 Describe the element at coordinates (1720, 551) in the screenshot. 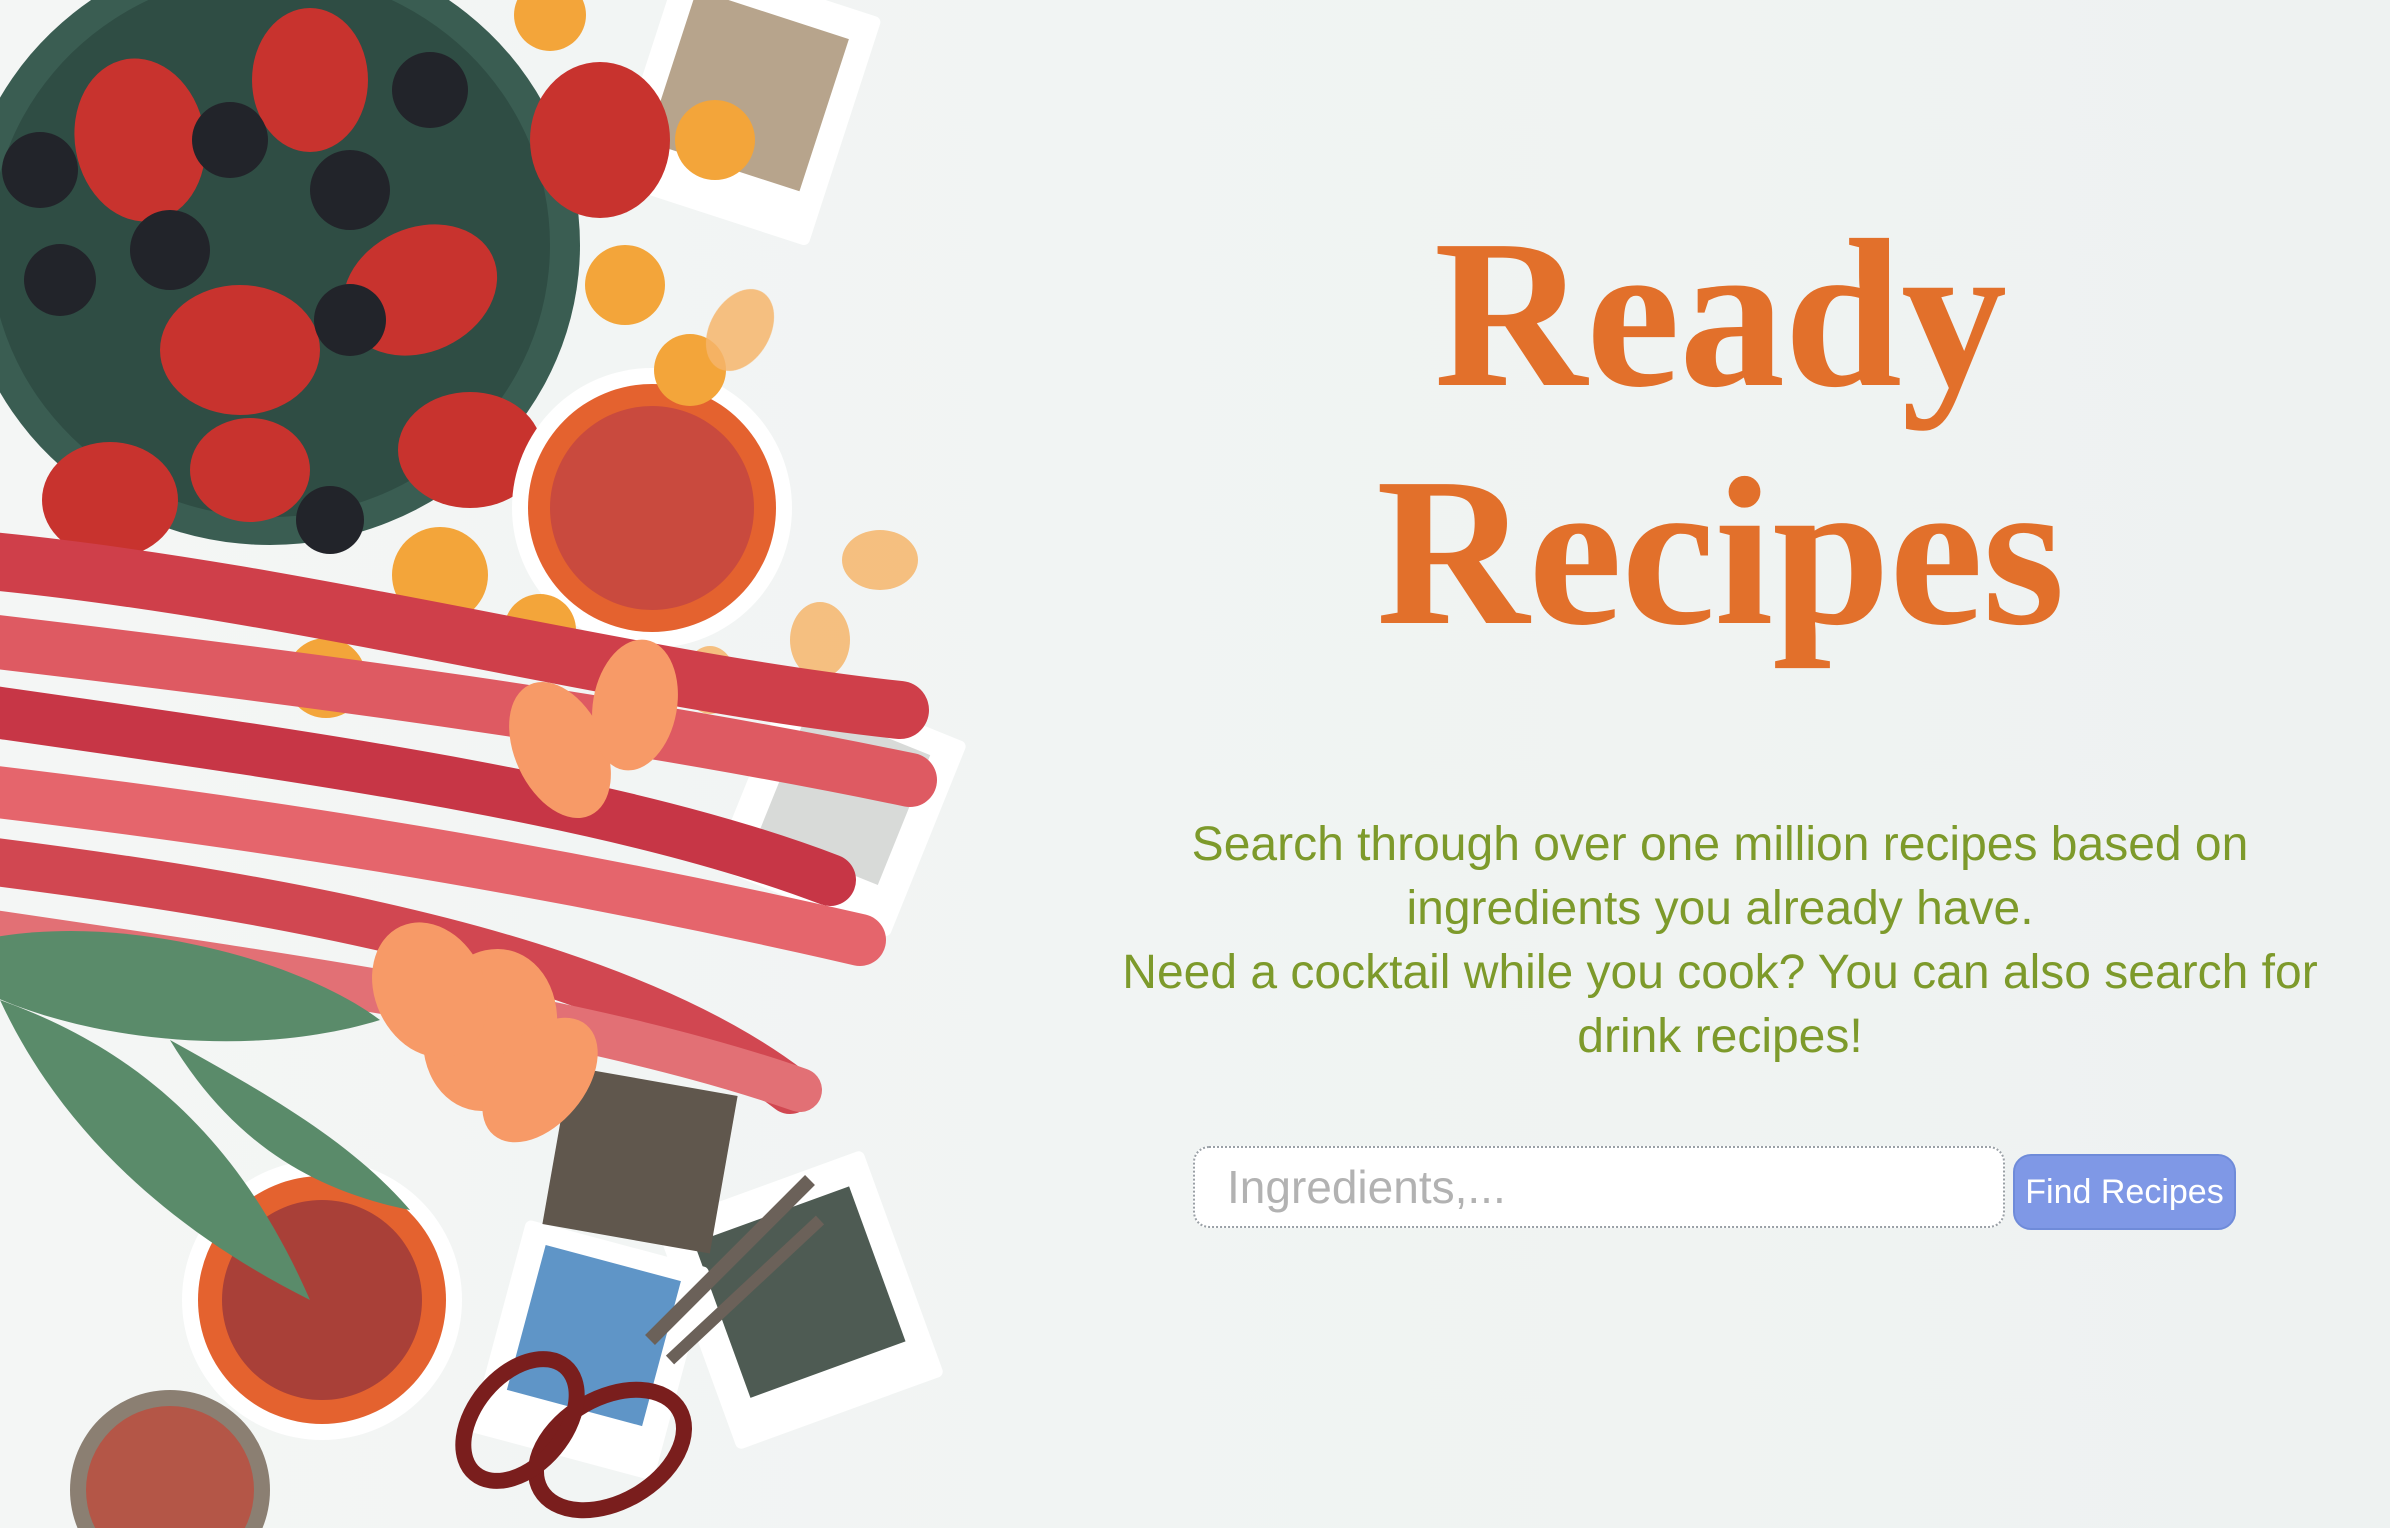

I see `title-line-recipes: Recipes` at that location.